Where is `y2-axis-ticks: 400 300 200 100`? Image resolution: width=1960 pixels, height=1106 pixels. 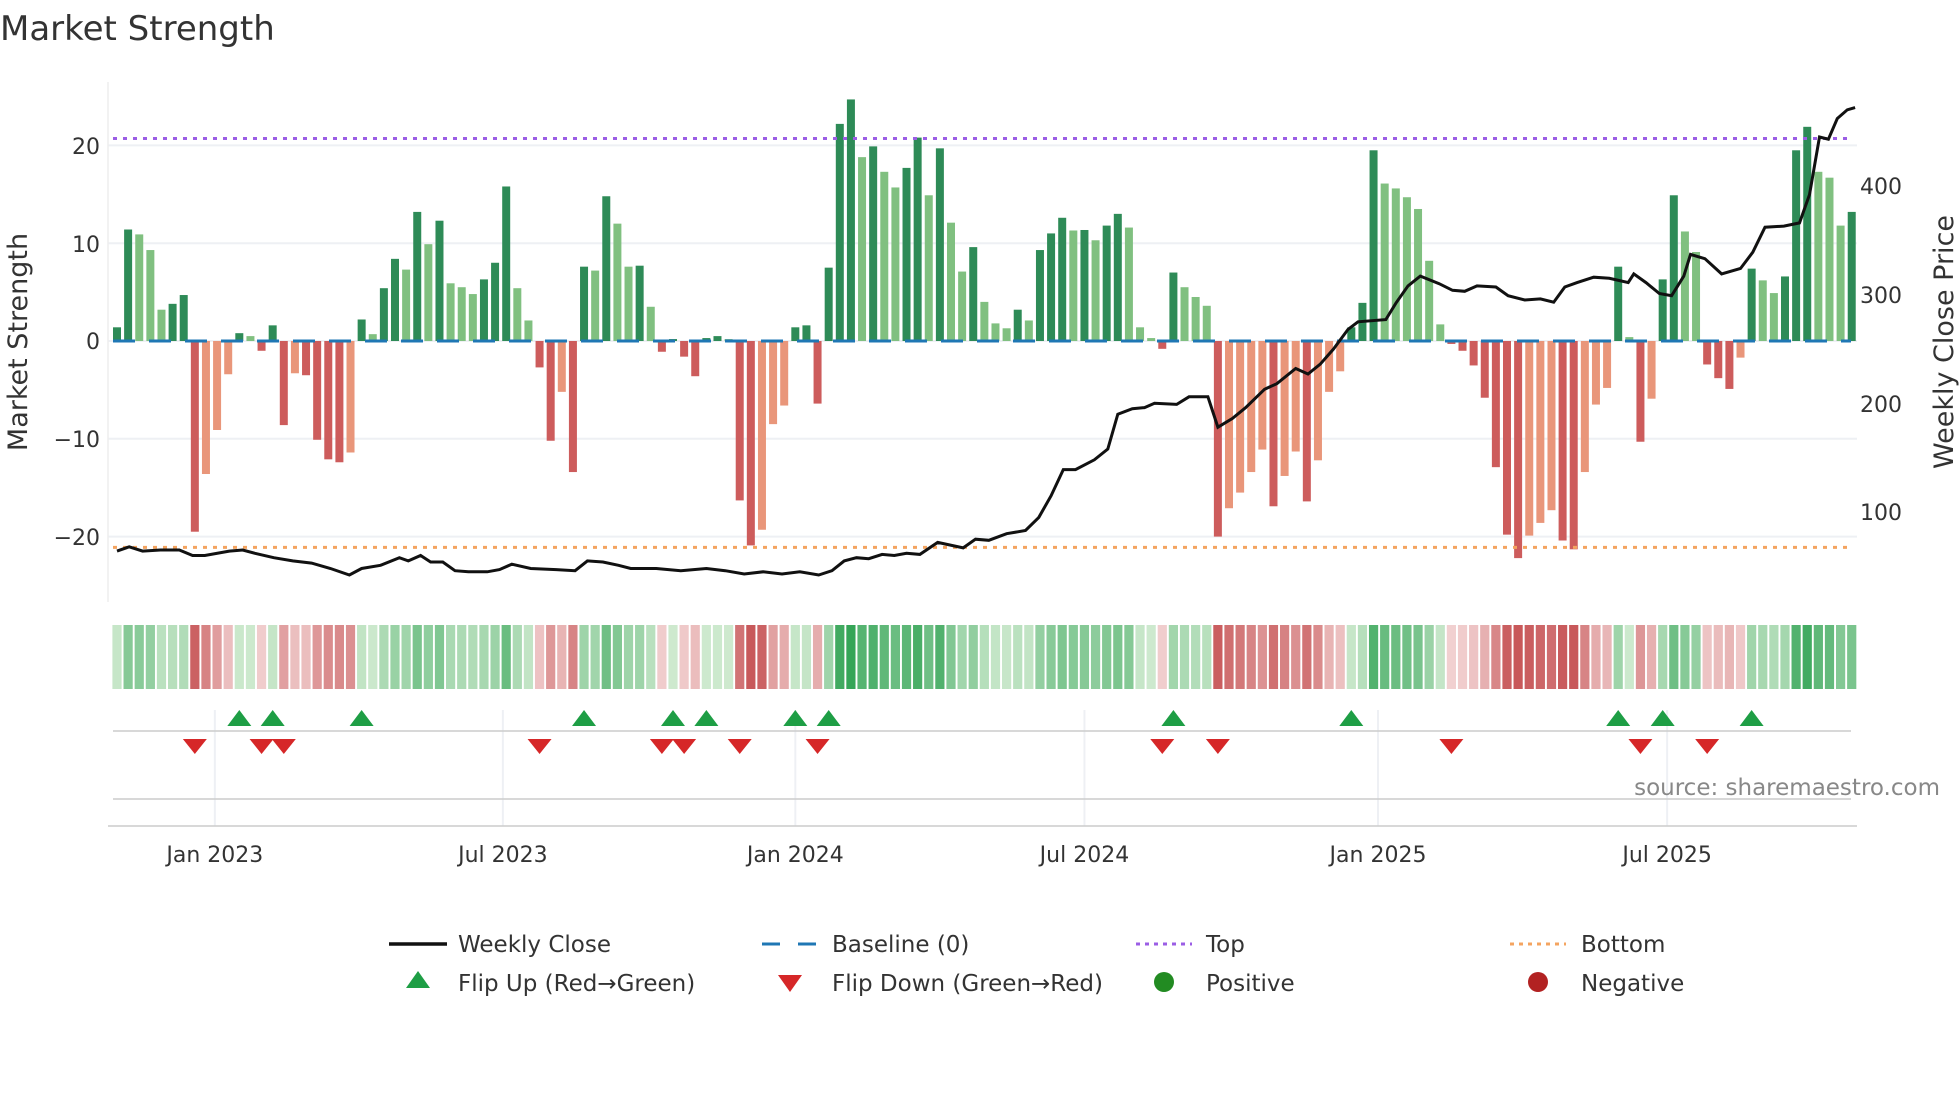 y2-axis-ticks: 400 300 200 100 is located at coordinates (1881, 350).